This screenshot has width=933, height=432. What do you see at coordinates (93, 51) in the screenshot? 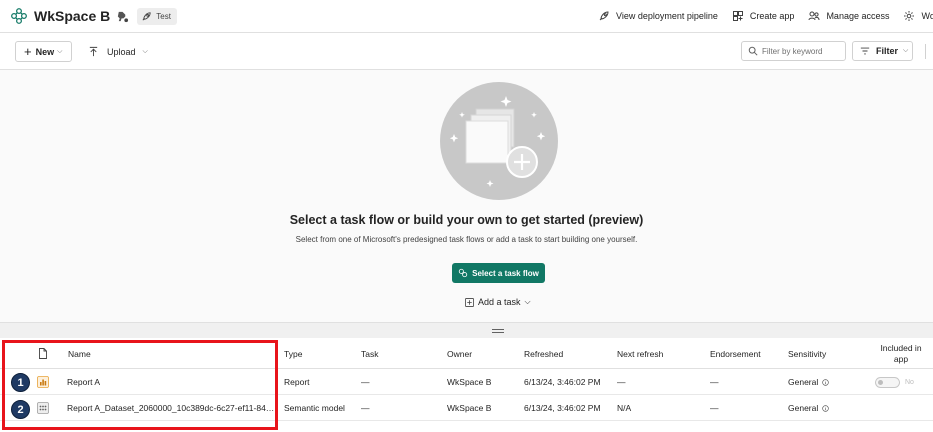
I see `upload-icon` at bounding box center [93, 51].